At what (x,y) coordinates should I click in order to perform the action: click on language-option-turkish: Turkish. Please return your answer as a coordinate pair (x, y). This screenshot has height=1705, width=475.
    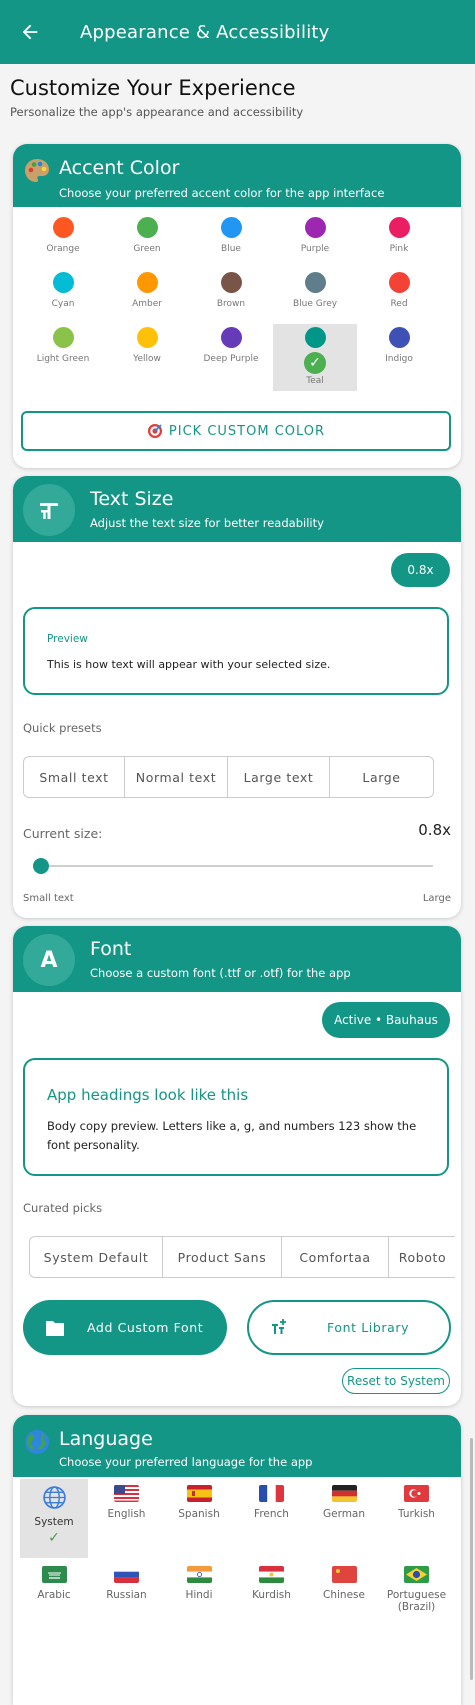
    Looking at the image, I should click on (417, 1502).